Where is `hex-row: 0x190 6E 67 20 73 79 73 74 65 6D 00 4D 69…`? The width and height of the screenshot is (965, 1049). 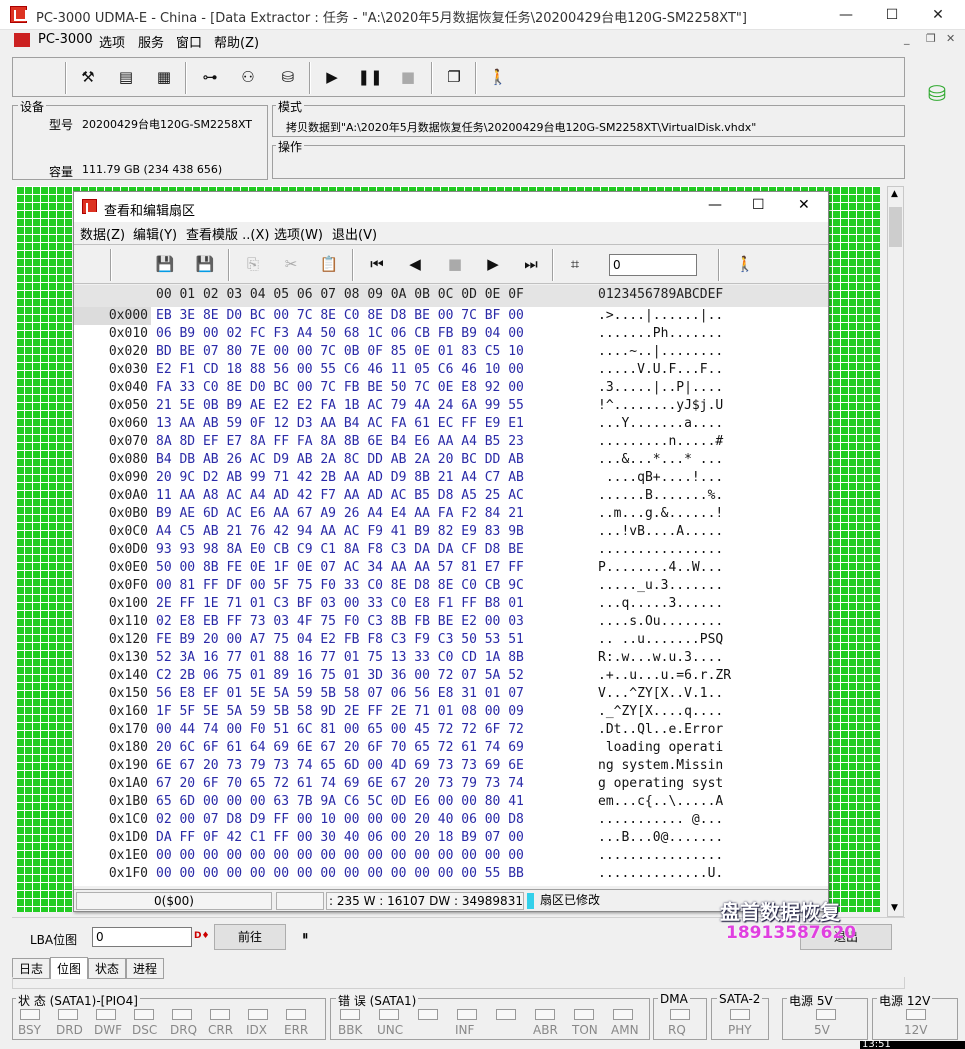
hex-row: 0x190 6E 67 20 73 79 73 74 65 6D 00 4D 69… is located at coordinates (451, 766).